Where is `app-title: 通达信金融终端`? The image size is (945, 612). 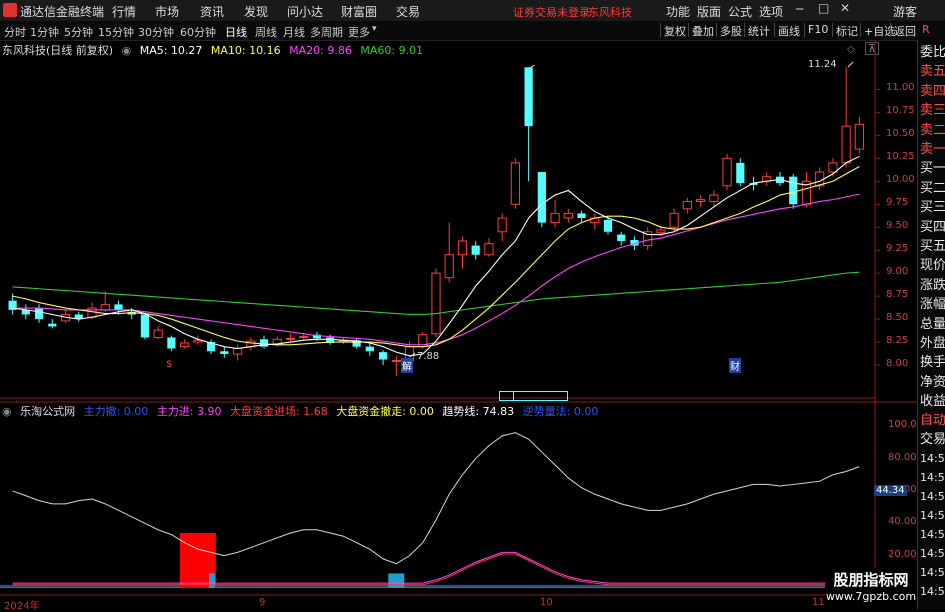
app-title: 通达信金融终端 is located at coordinates (62, 12).